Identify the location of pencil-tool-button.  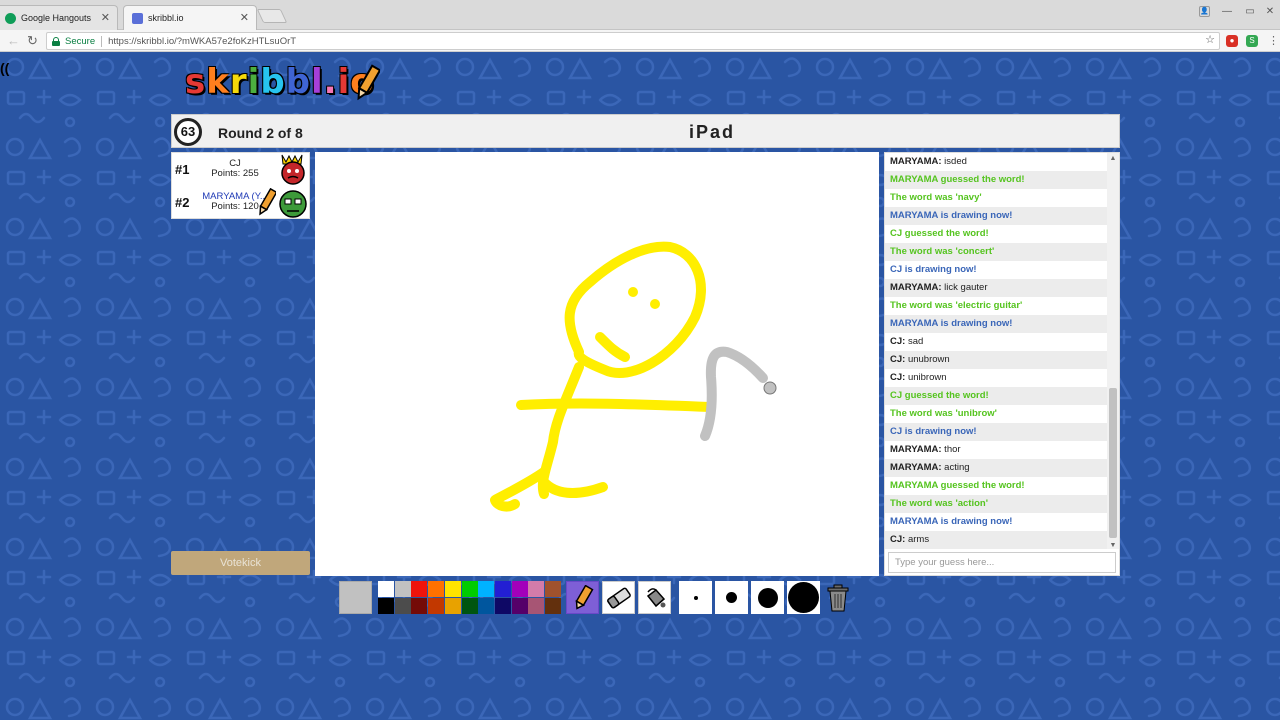
(582, 597).